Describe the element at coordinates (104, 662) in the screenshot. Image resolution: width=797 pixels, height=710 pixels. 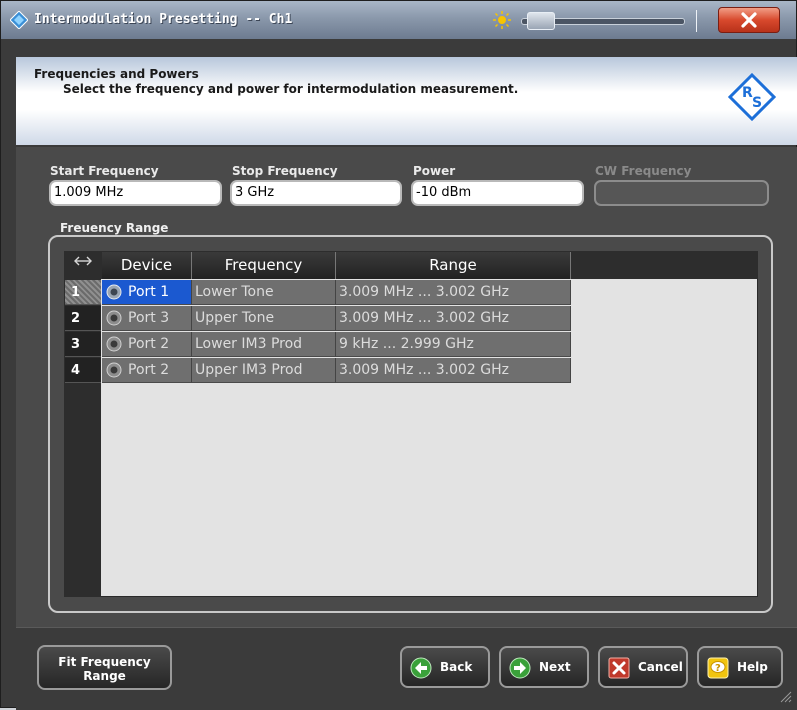
I see `fit-button-label-line1: Fit Frequency` at that location.